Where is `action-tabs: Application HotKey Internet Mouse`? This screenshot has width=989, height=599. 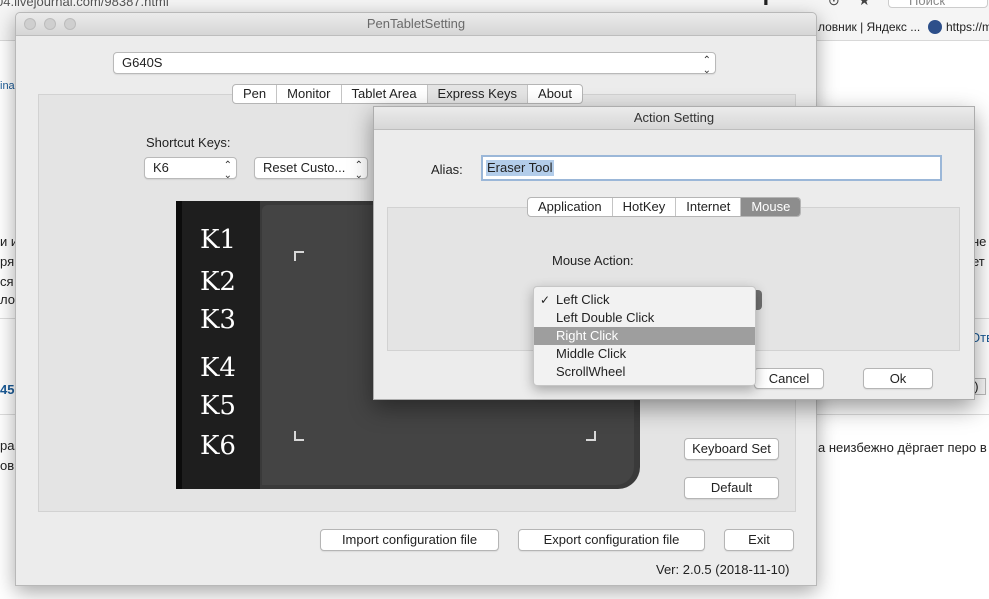 action-tabs: Application HotKey Internet Mouse is located at coordinates (664, 207).